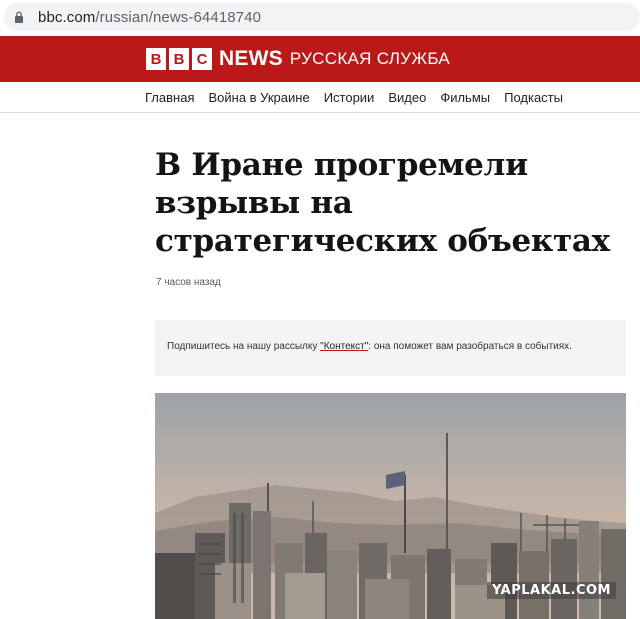 Image resolution: width=640 pixels, height=619 pixels. I want to click on url-field: bbc.com/russian/news-64418740, so click(322, 17).